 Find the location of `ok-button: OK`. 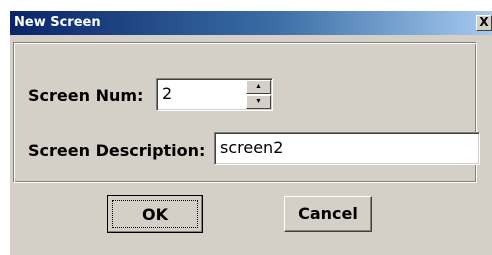

ok-button: OK is located at coordinates (155, 214).